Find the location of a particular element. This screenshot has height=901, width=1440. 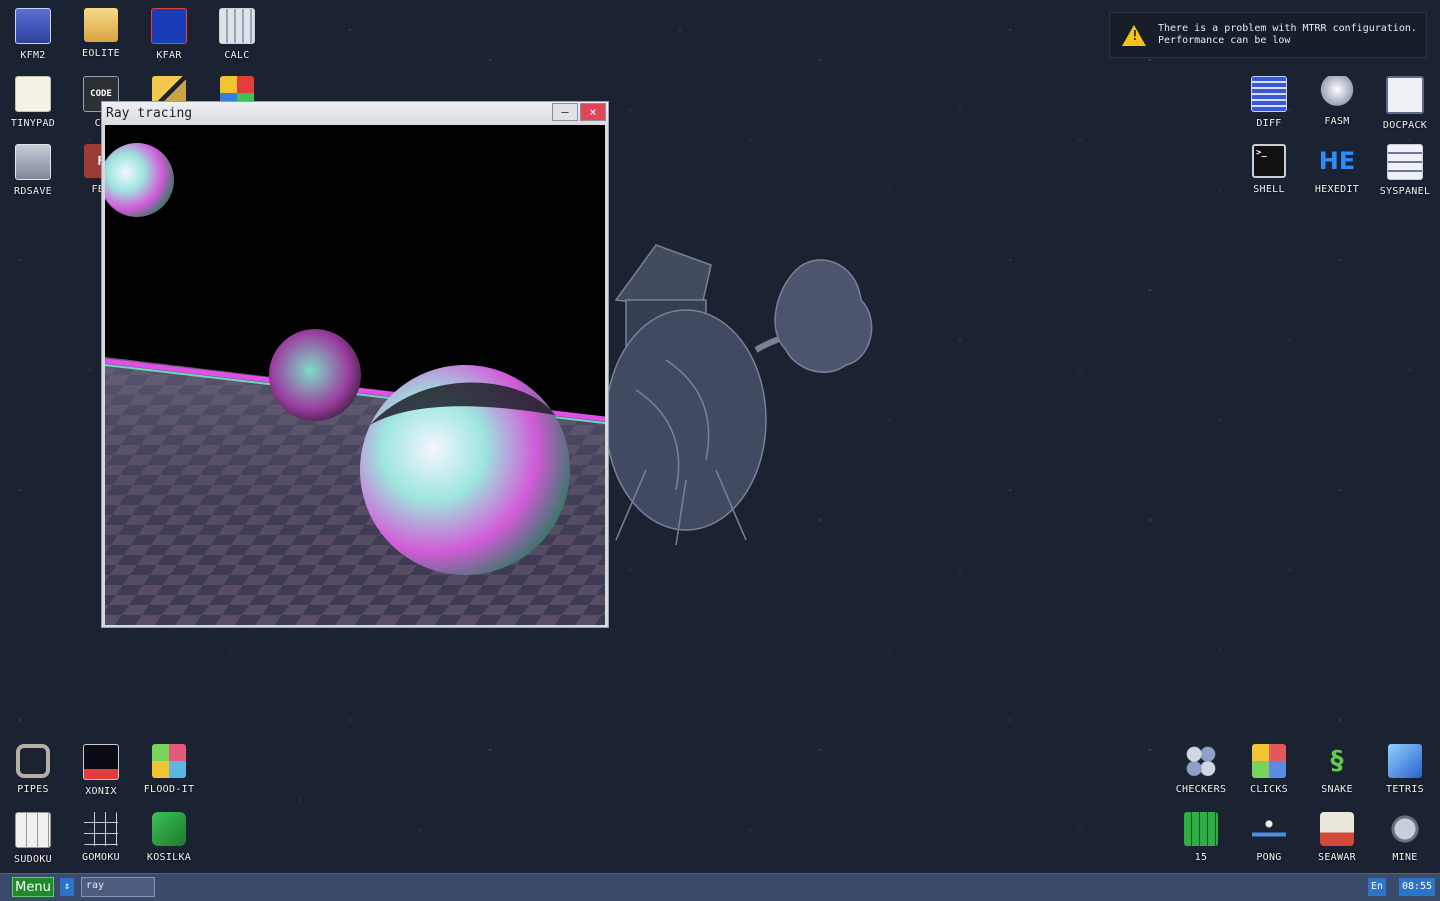

desktop-icon-sudoku: SUDOKU is located at coordinates (33, 836).